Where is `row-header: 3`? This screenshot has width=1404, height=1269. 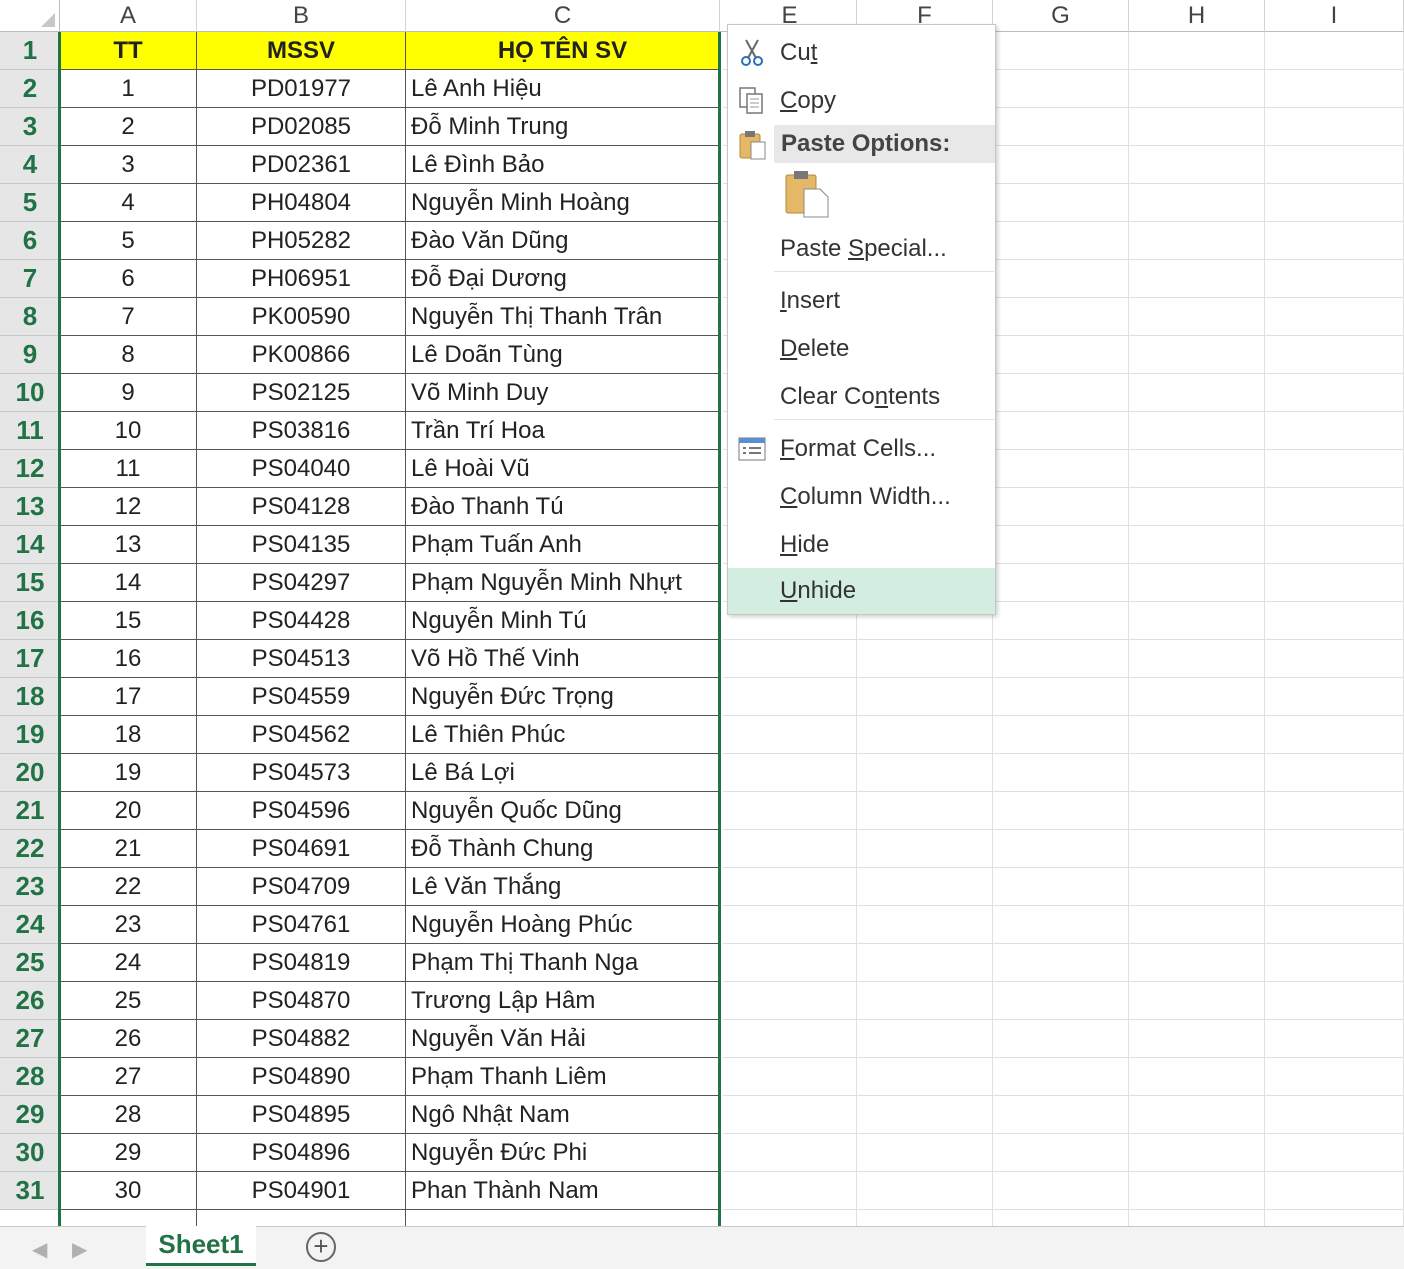
row-header: 3 is located at coordinates (30, 127).